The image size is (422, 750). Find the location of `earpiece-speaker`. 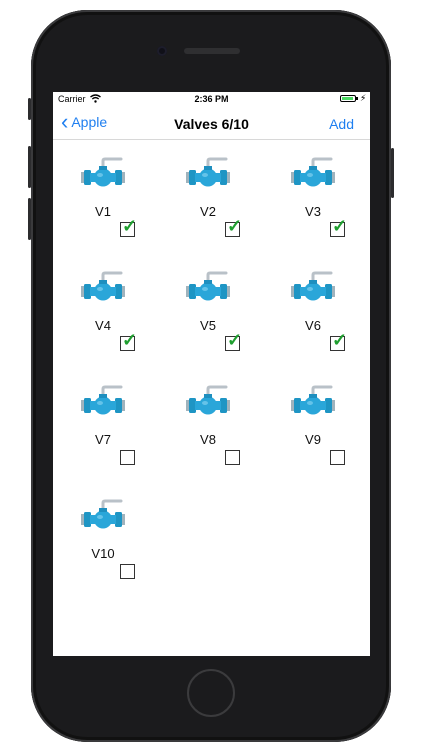

earpiece-speaker is located at coordinates (212, 51).